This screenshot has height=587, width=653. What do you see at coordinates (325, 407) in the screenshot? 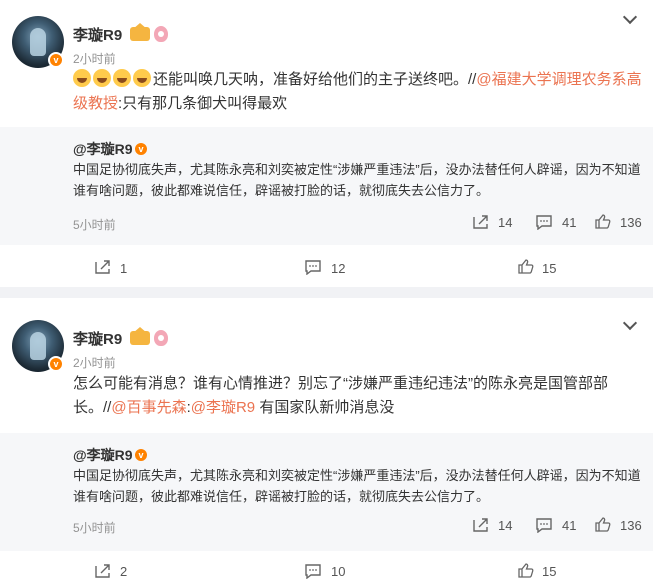
I see `post-text-part: 有国家队新帅消息没` at bounding box center [325, 407].